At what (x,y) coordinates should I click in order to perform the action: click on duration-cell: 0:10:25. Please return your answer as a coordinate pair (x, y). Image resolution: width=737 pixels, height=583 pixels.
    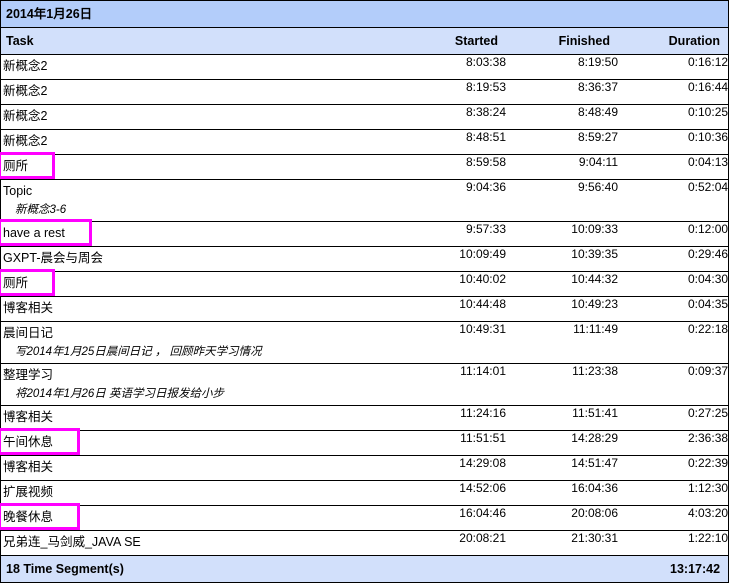
    Looking at the image, I should click on (673, 117).